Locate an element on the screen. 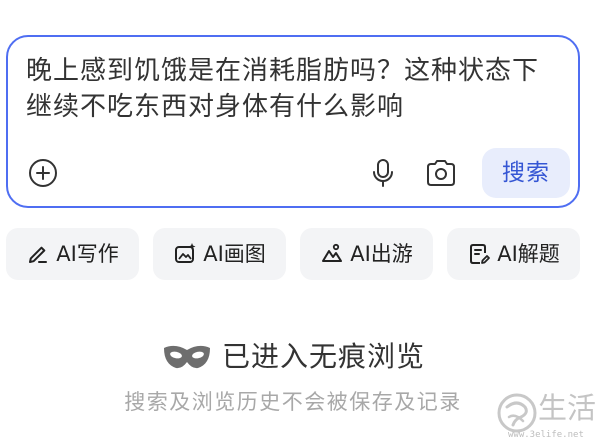 The height and width of the screenshot is (442, 600). tool-label: AI写作 is located at coordinates (87, 254).